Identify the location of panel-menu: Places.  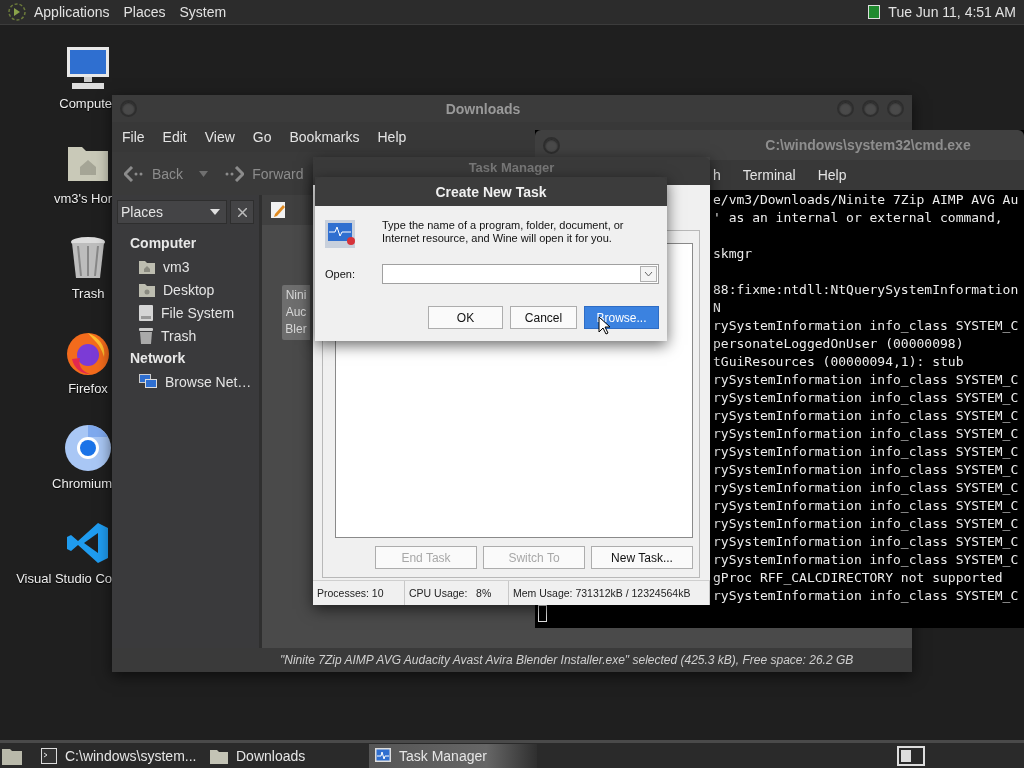
(144, 12).